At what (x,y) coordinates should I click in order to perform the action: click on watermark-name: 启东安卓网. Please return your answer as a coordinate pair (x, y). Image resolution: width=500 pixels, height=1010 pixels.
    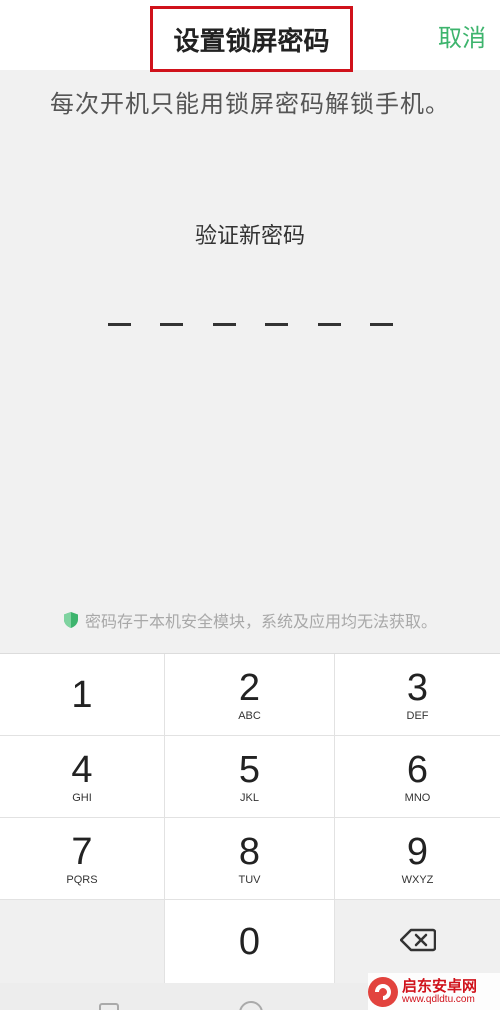
    Looking at the image, I should click on (440, 985).